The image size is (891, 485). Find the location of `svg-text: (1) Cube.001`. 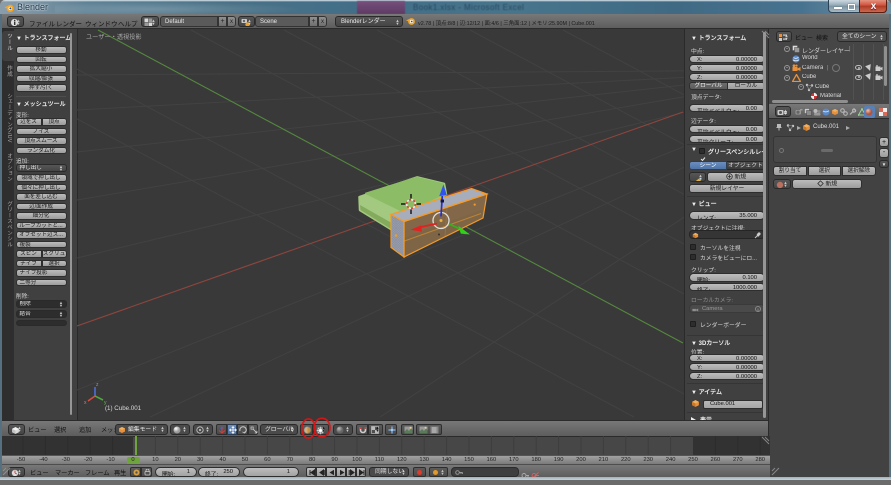

svg-text: (1) Cube.001 is located at coordinates (123, 408).